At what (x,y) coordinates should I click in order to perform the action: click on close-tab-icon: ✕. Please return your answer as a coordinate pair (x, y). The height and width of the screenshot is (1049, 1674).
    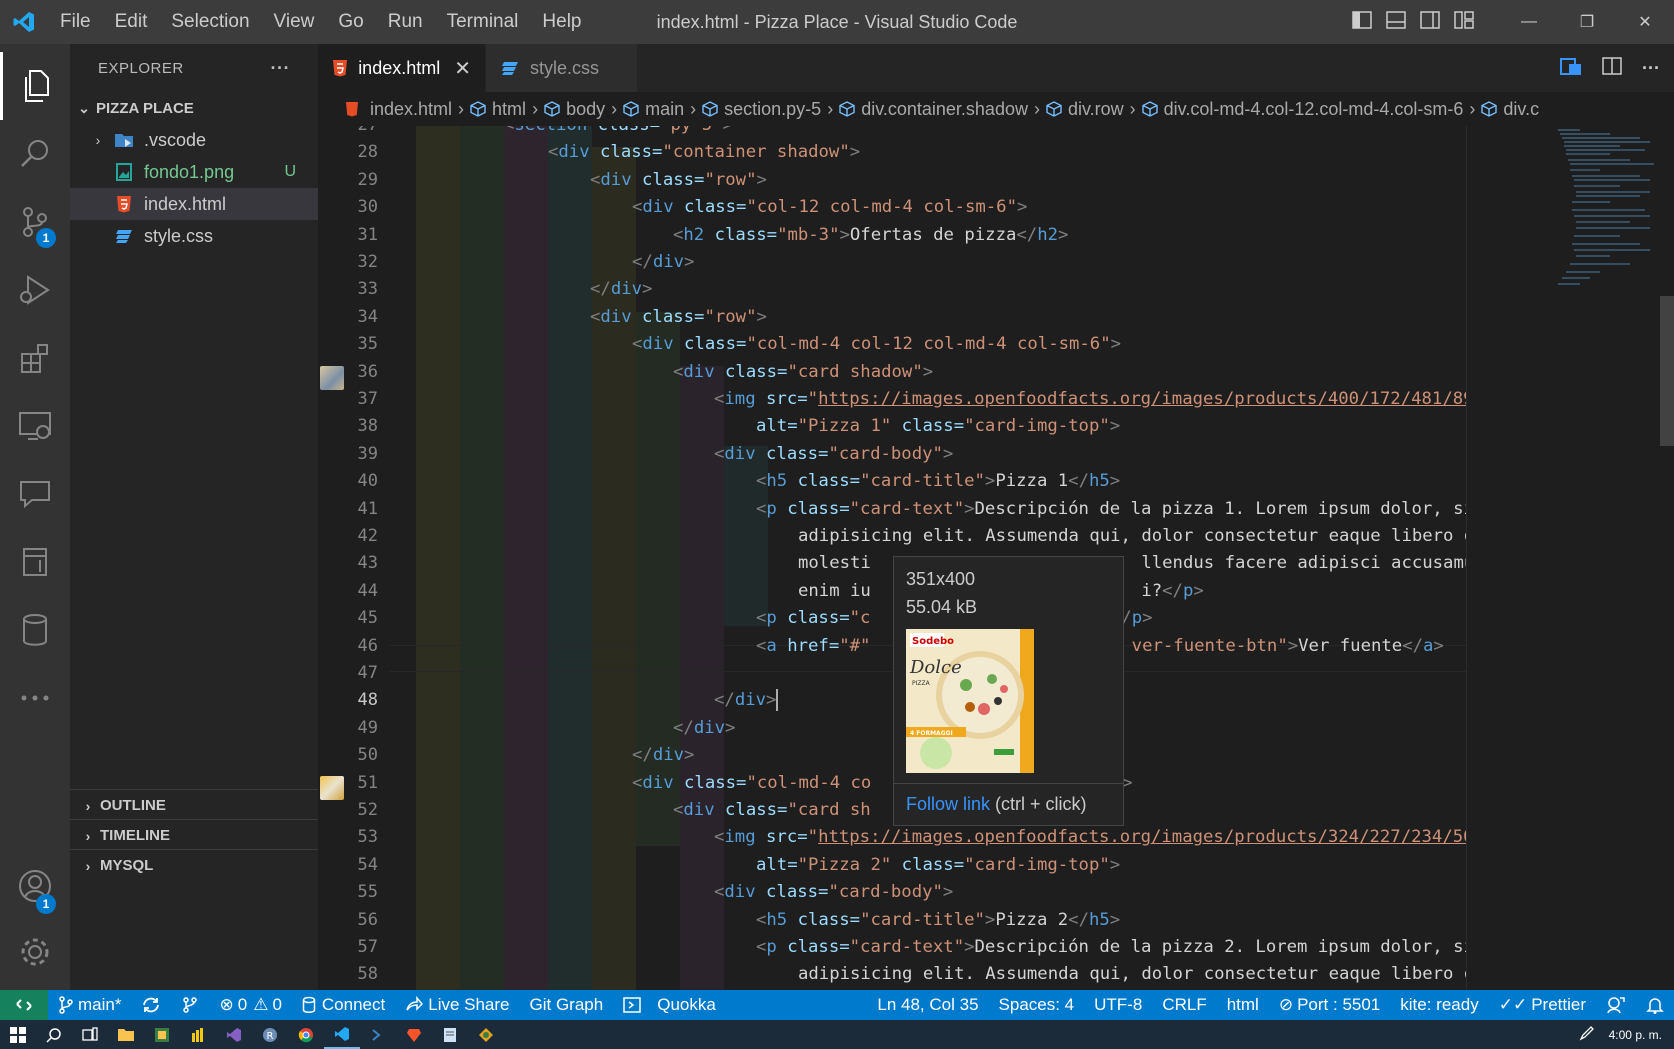
    Looking at the image, I should click on (462, 68).